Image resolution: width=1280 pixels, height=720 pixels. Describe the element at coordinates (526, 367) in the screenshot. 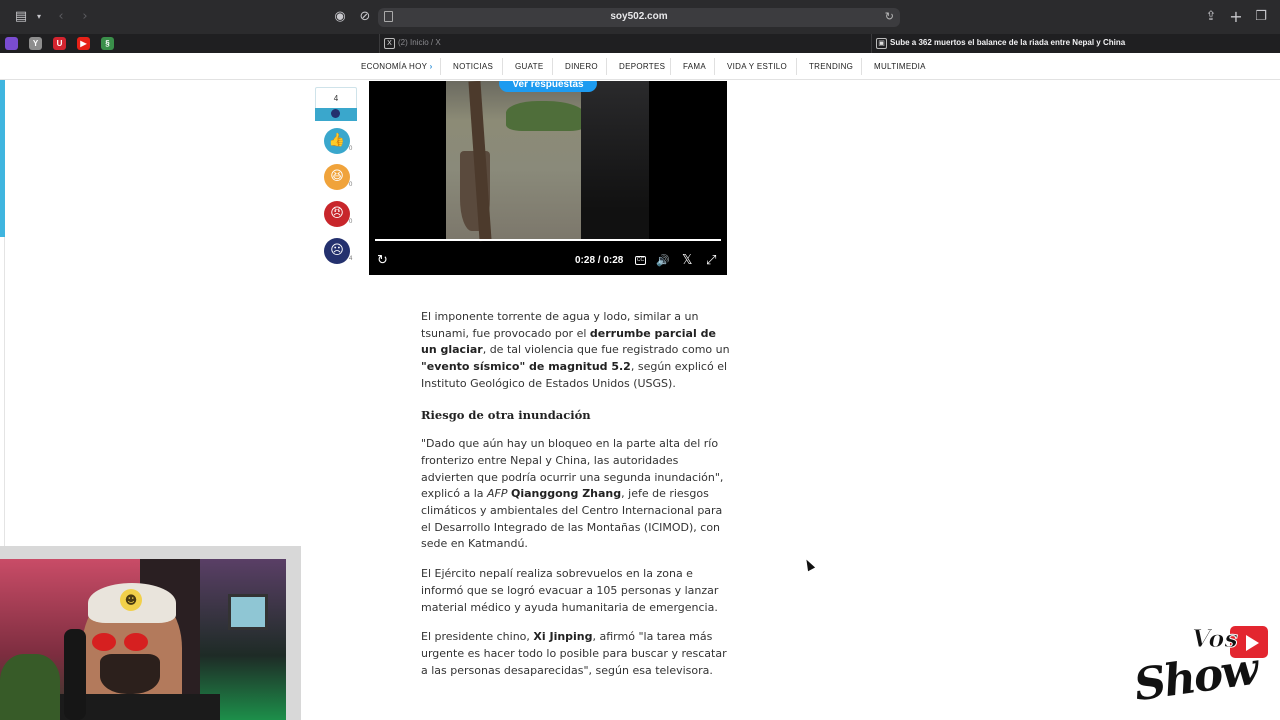

I see `bold-text: "evento sísmico" de magnitud 5.2` at that location.